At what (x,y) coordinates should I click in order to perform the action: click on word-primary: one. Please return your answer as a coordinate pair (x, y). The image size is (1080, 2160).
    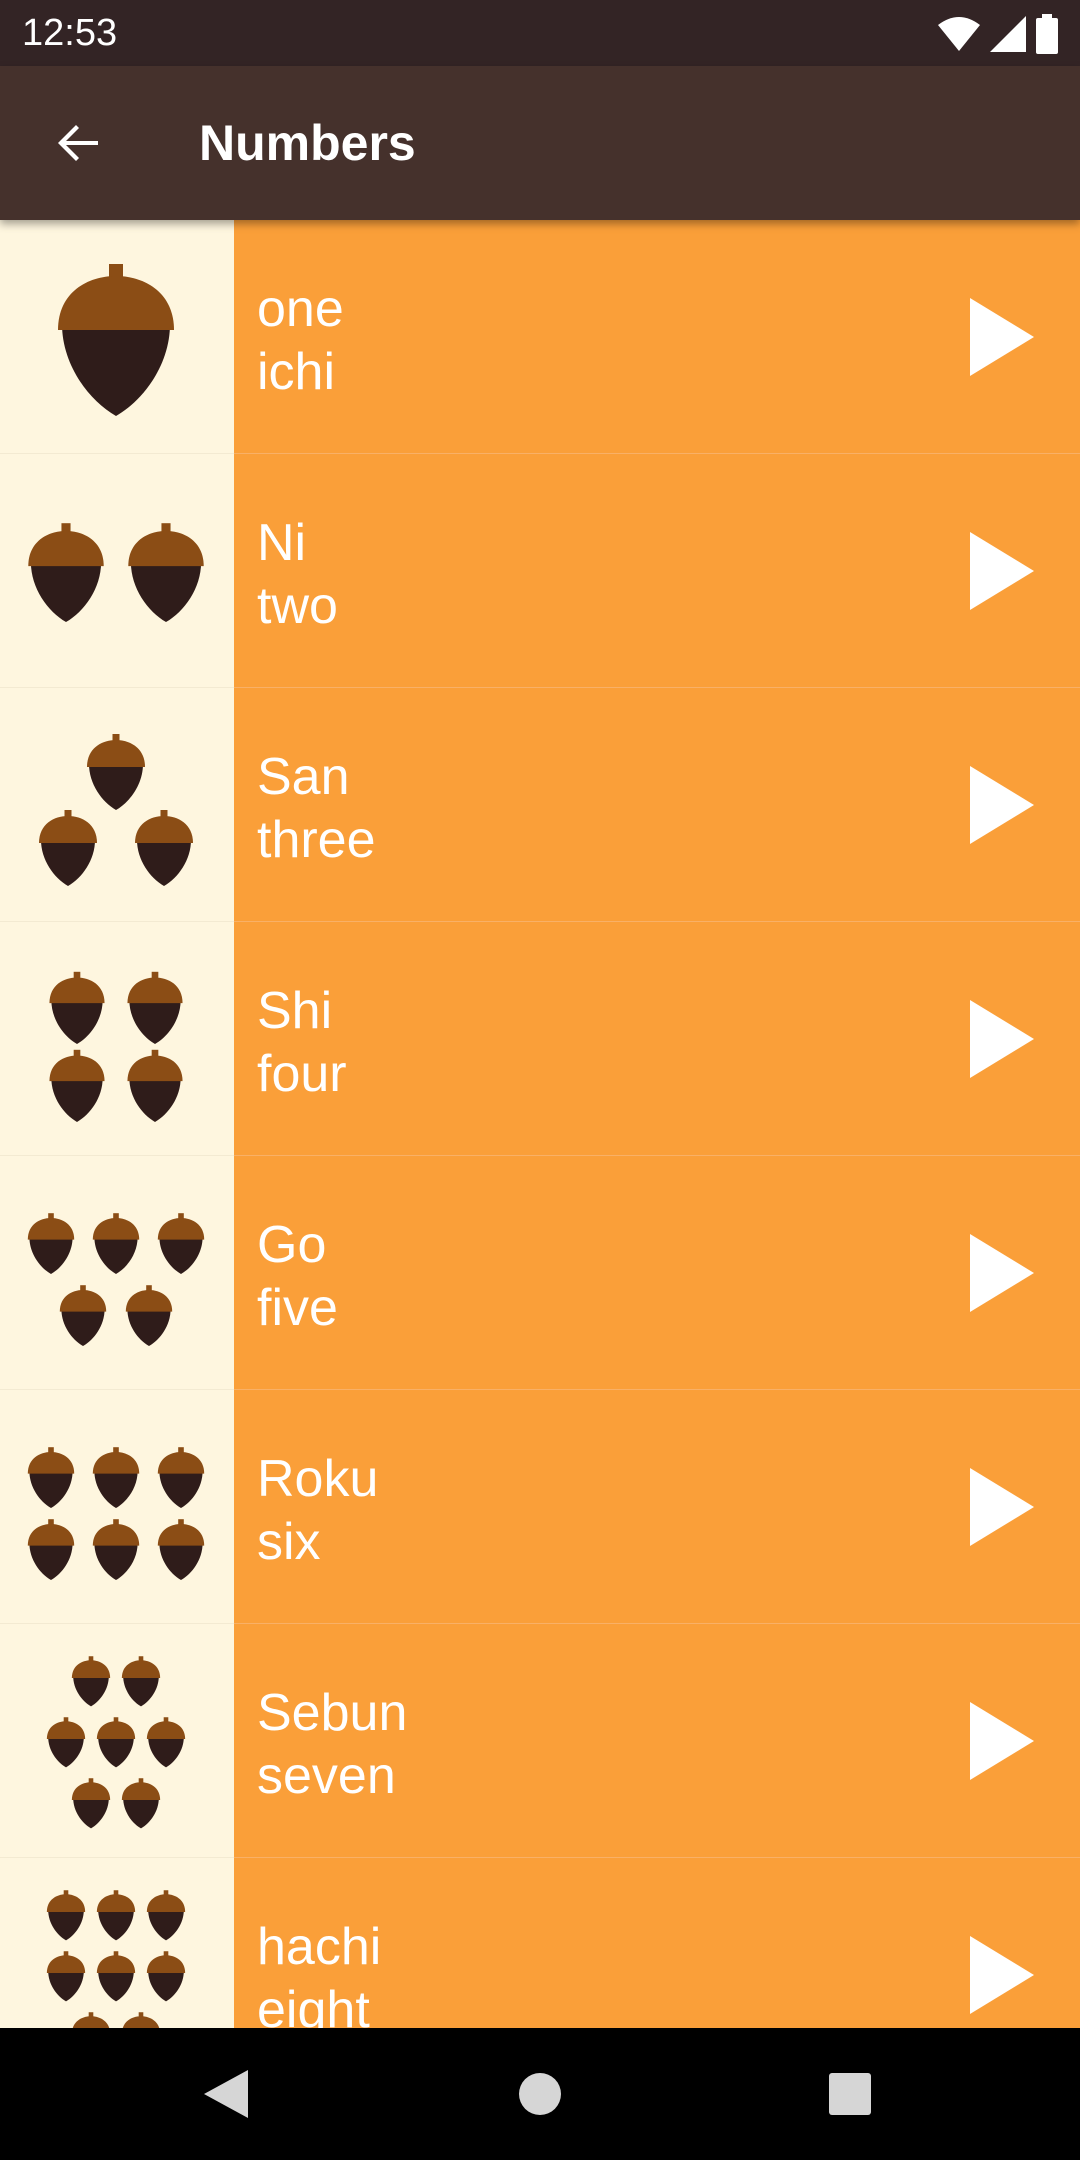
    Looking at the image, I should click on (300, 309).